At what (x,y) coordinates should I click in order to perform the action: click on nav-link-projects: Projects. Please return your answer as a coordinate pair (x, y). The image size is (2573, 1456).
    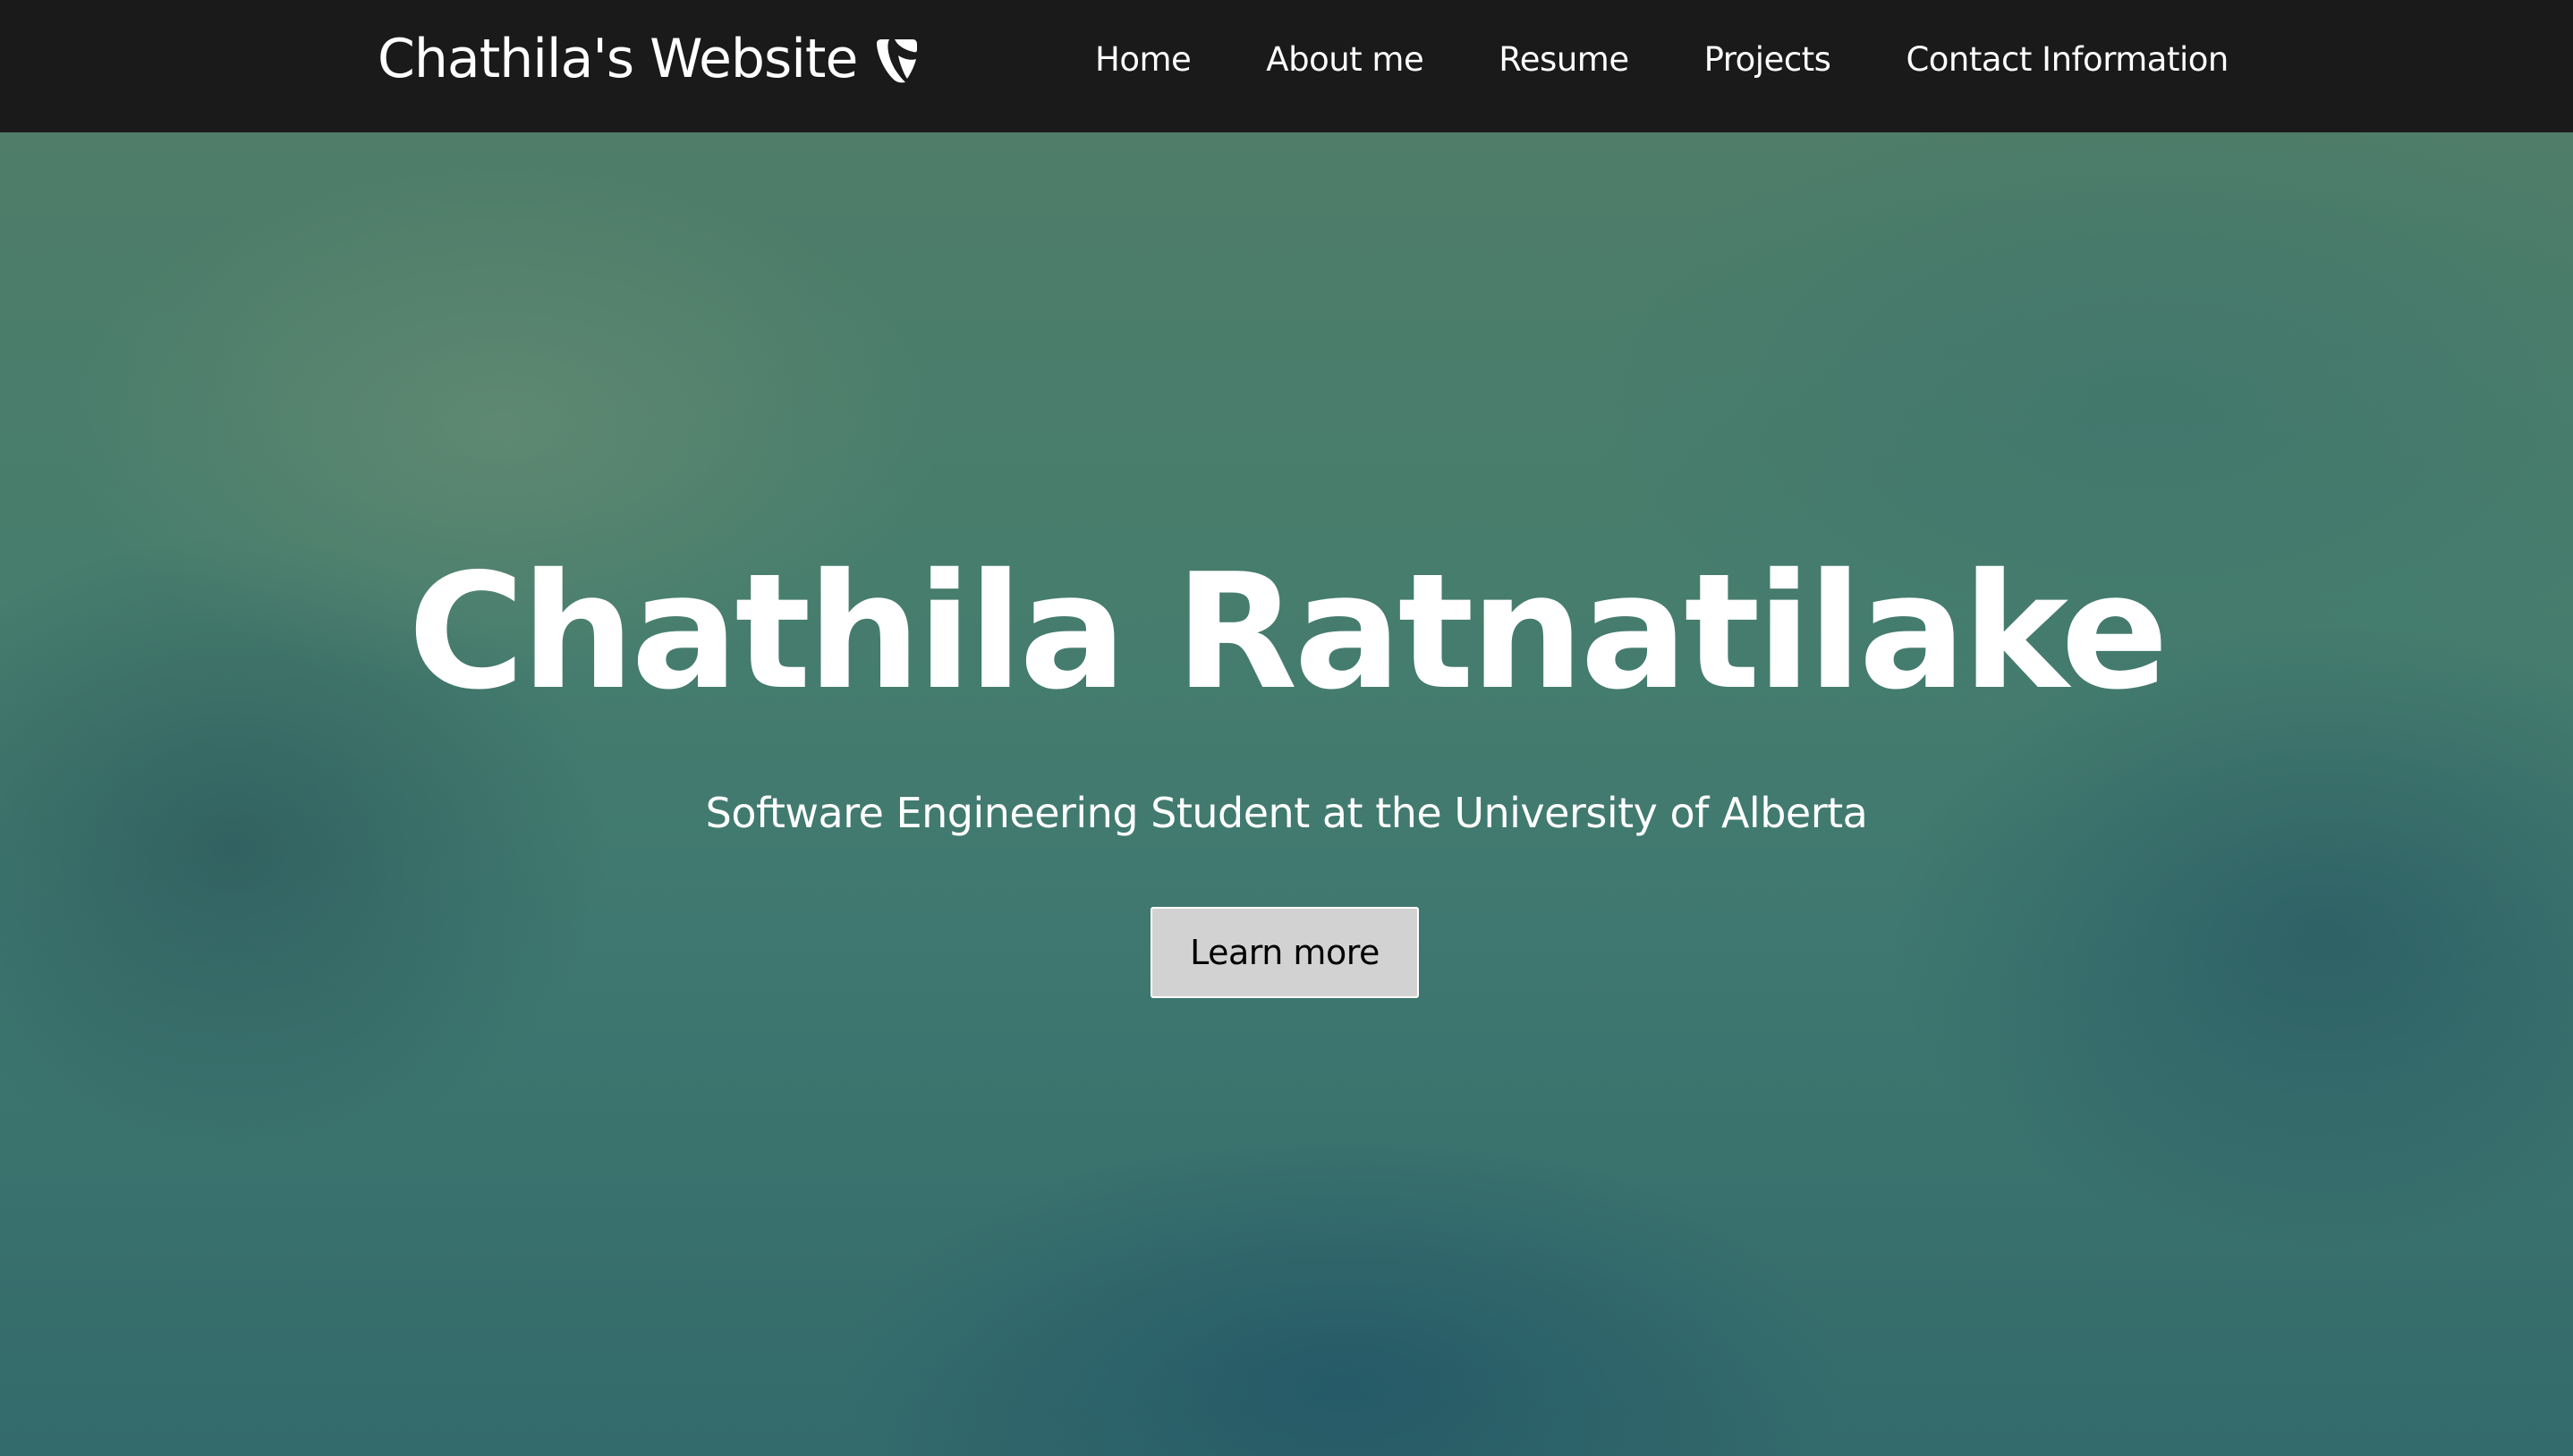
    Looking at the image, I should click on (1767, 59).